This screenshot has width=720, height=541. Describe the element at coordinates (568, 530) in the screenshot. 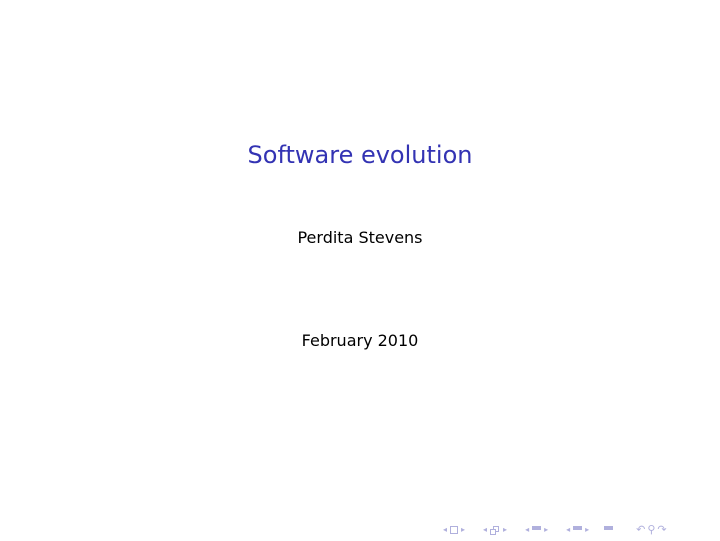

I see `nav-section-prev-icon: ◂` at that location.